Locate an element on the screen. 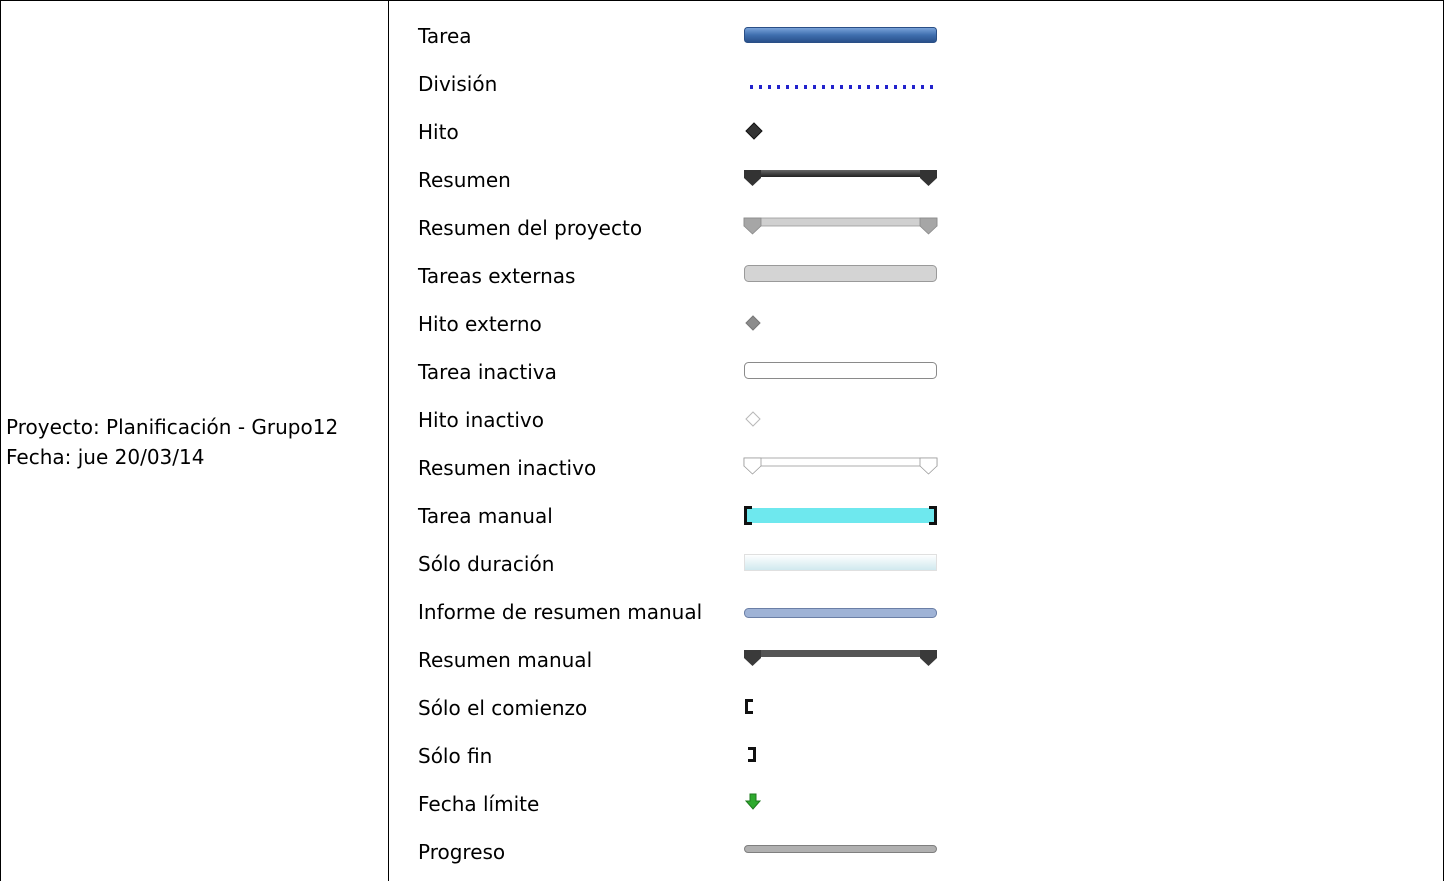 The image size is (1444, 881). legend-label-informe-resumen-manual: Informe de resumen manual is located at coordinates (560, 612).